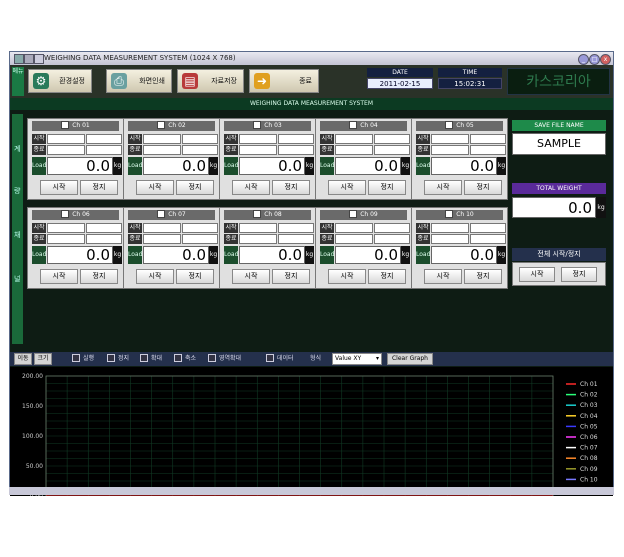  I want to click on pin-icon, so click(39, 59).